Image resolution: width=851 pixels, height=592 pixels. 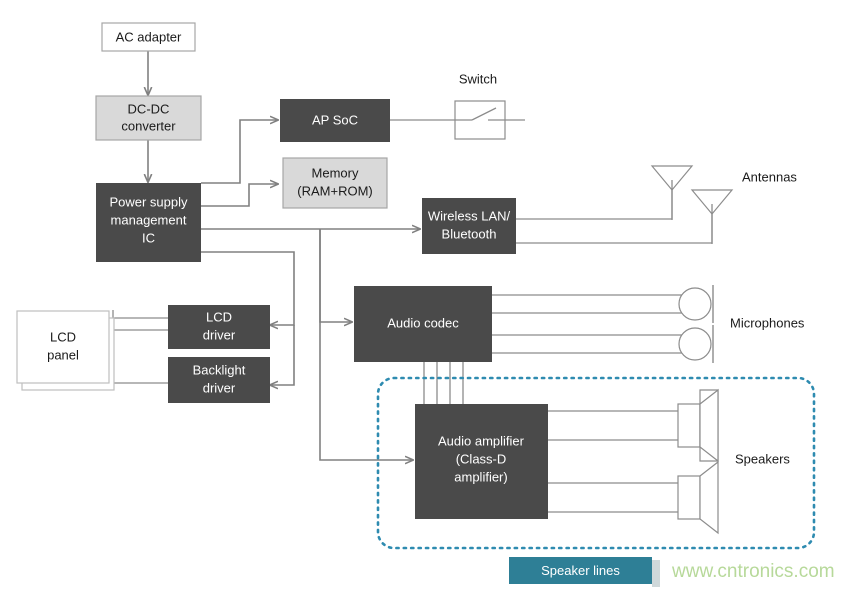 What do you see at coordinates (63, 354) in the screenshot?
I see `block-label-lcd-panel-line2: panel` at bounding box center [63, 354].